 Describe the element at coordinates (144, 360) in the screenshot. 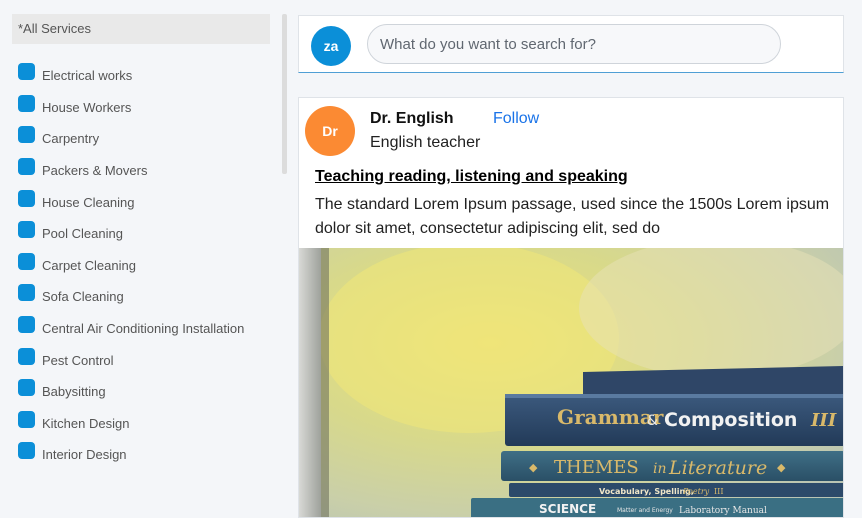

I see `service-item: Pest Control` at that location.